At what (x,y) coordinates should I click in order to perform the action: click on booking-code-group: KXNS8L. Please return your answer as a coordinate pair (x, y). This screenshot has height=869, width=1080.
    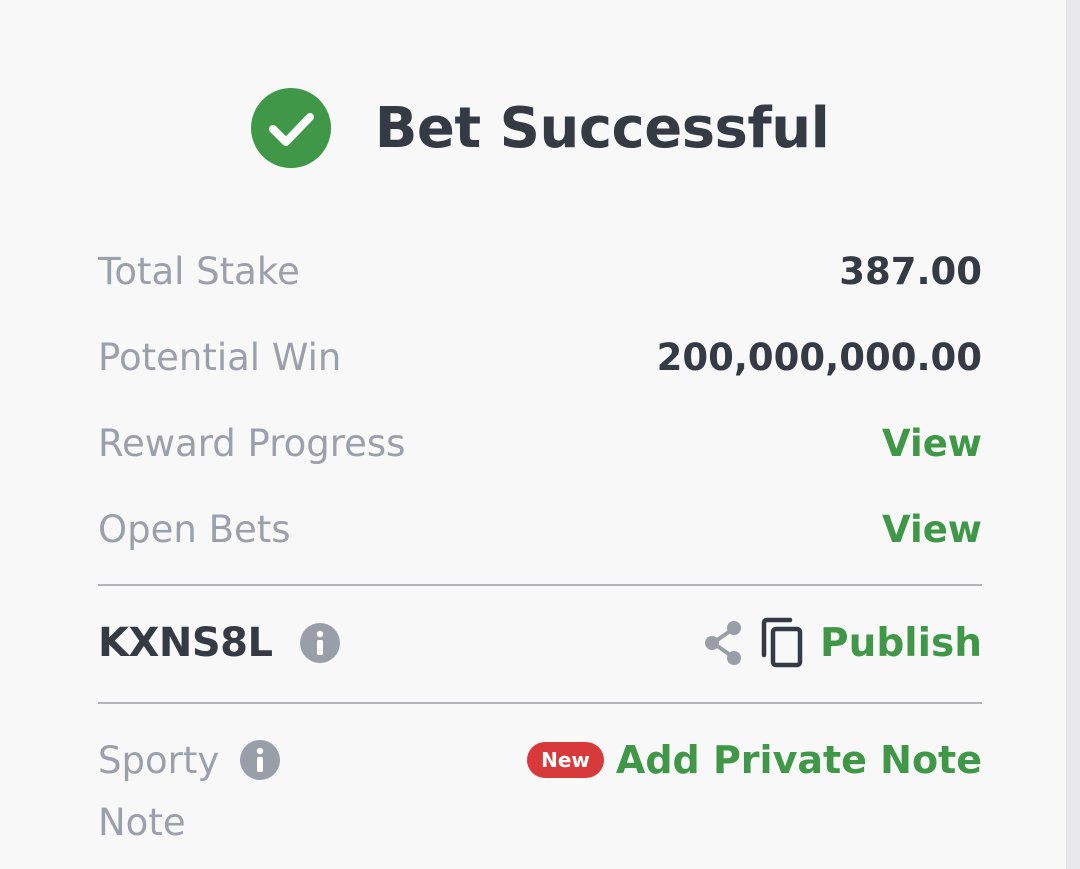
    Looking at the image, I should click on (219, 643).